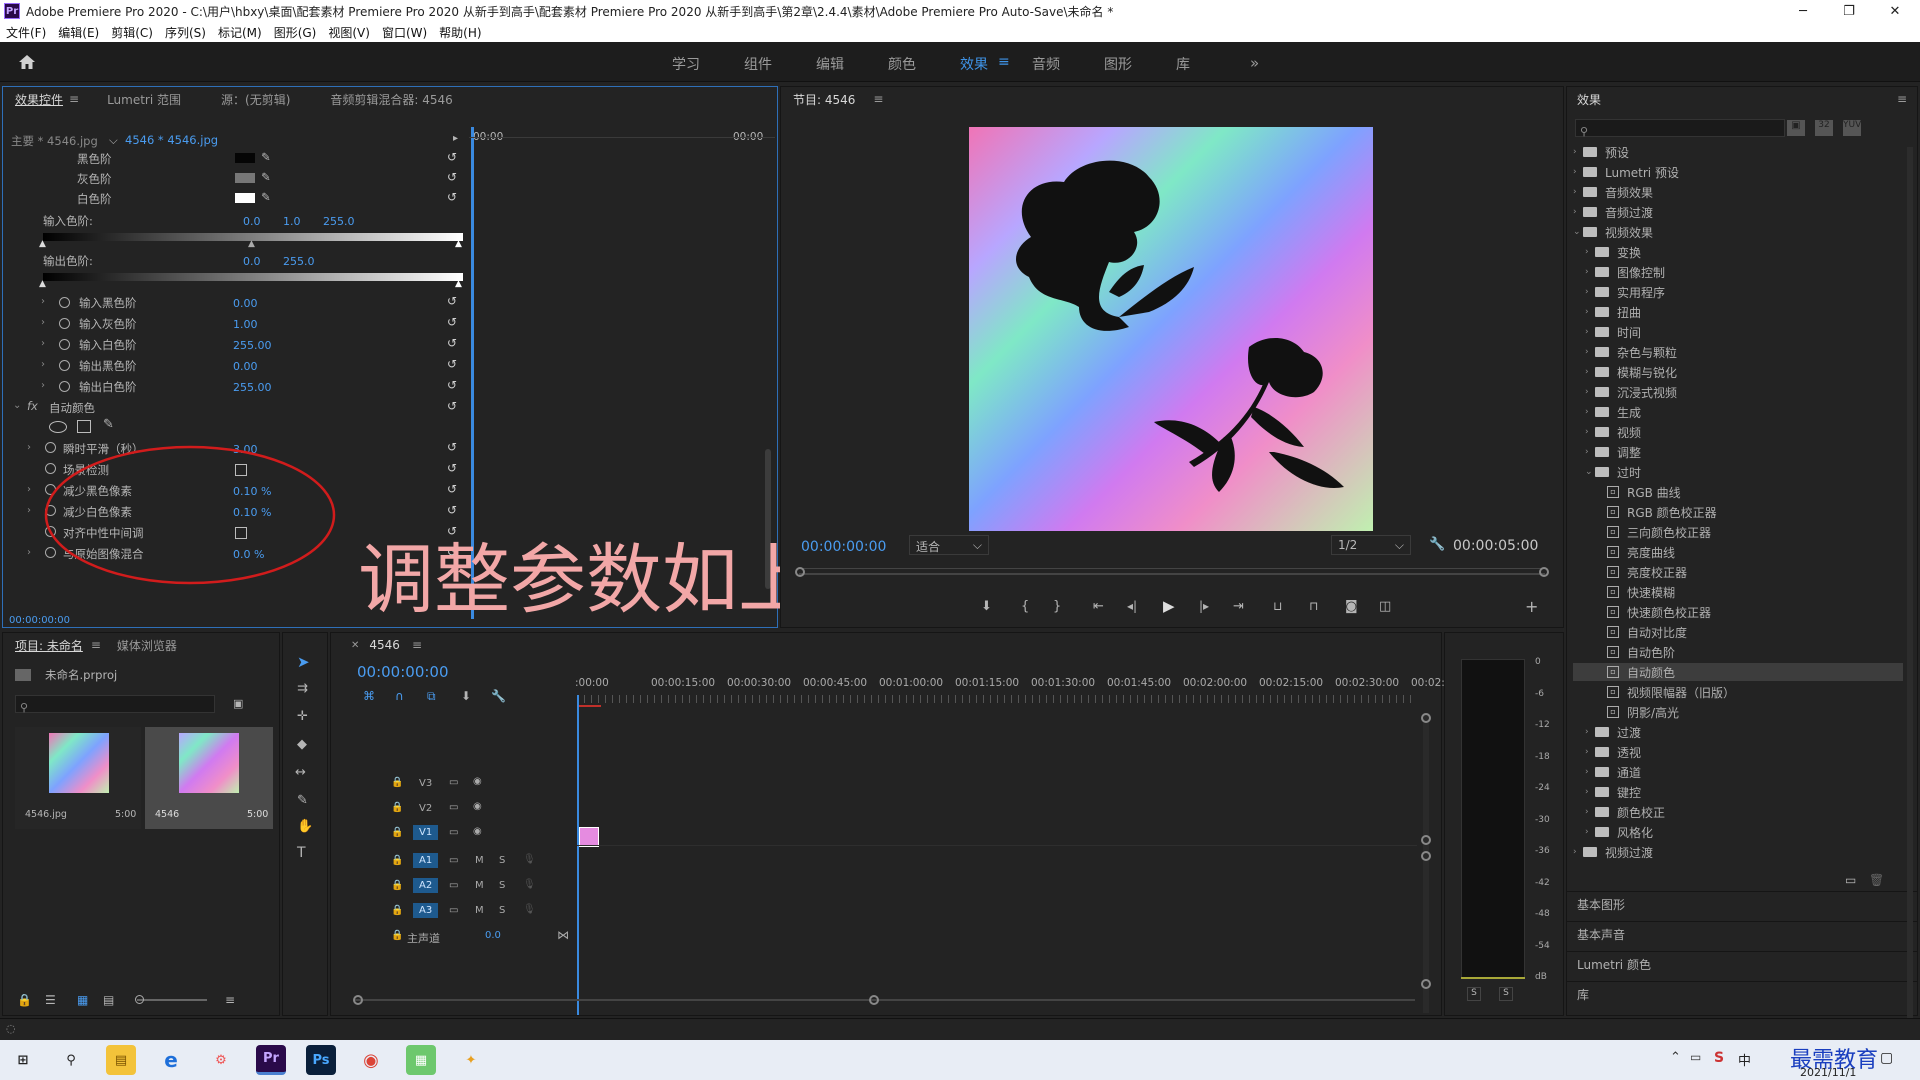  Describe the element at coordinates (303, 662) in the screenshot. I see `selection-tool-icon: ➤` at that location.